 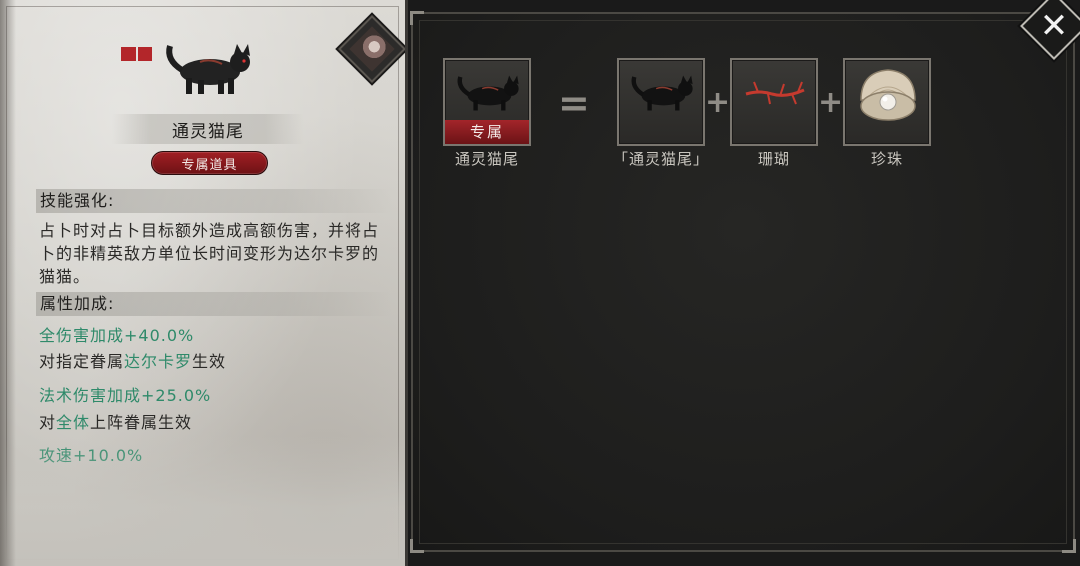 What do you see at coordinates (888, 95) in the screenshot?
I see `pearl-icon` at bounding box center [888, 95].